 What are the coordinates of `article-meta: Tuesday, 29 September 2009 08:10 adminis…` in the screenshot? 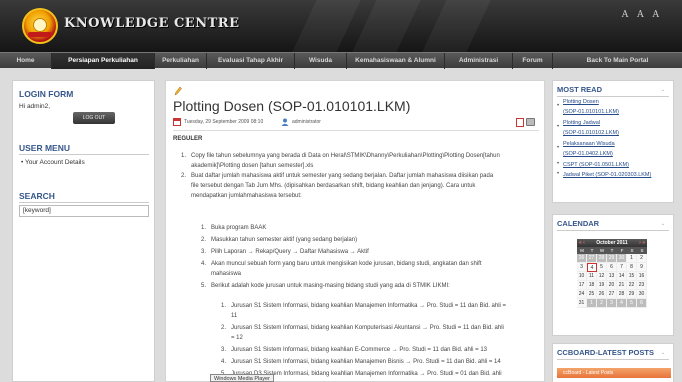 It's located at (356, 122).